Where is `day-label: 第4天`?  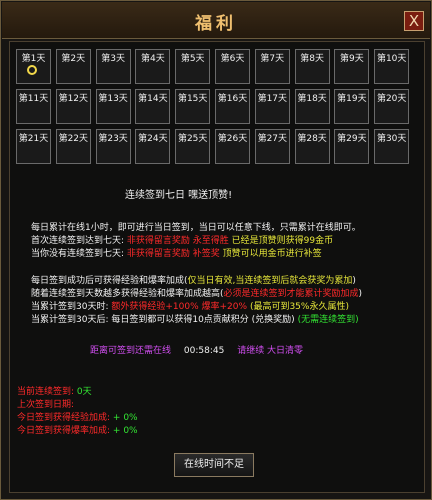 day-label: 第4天 is located at coordinates (153, 59).